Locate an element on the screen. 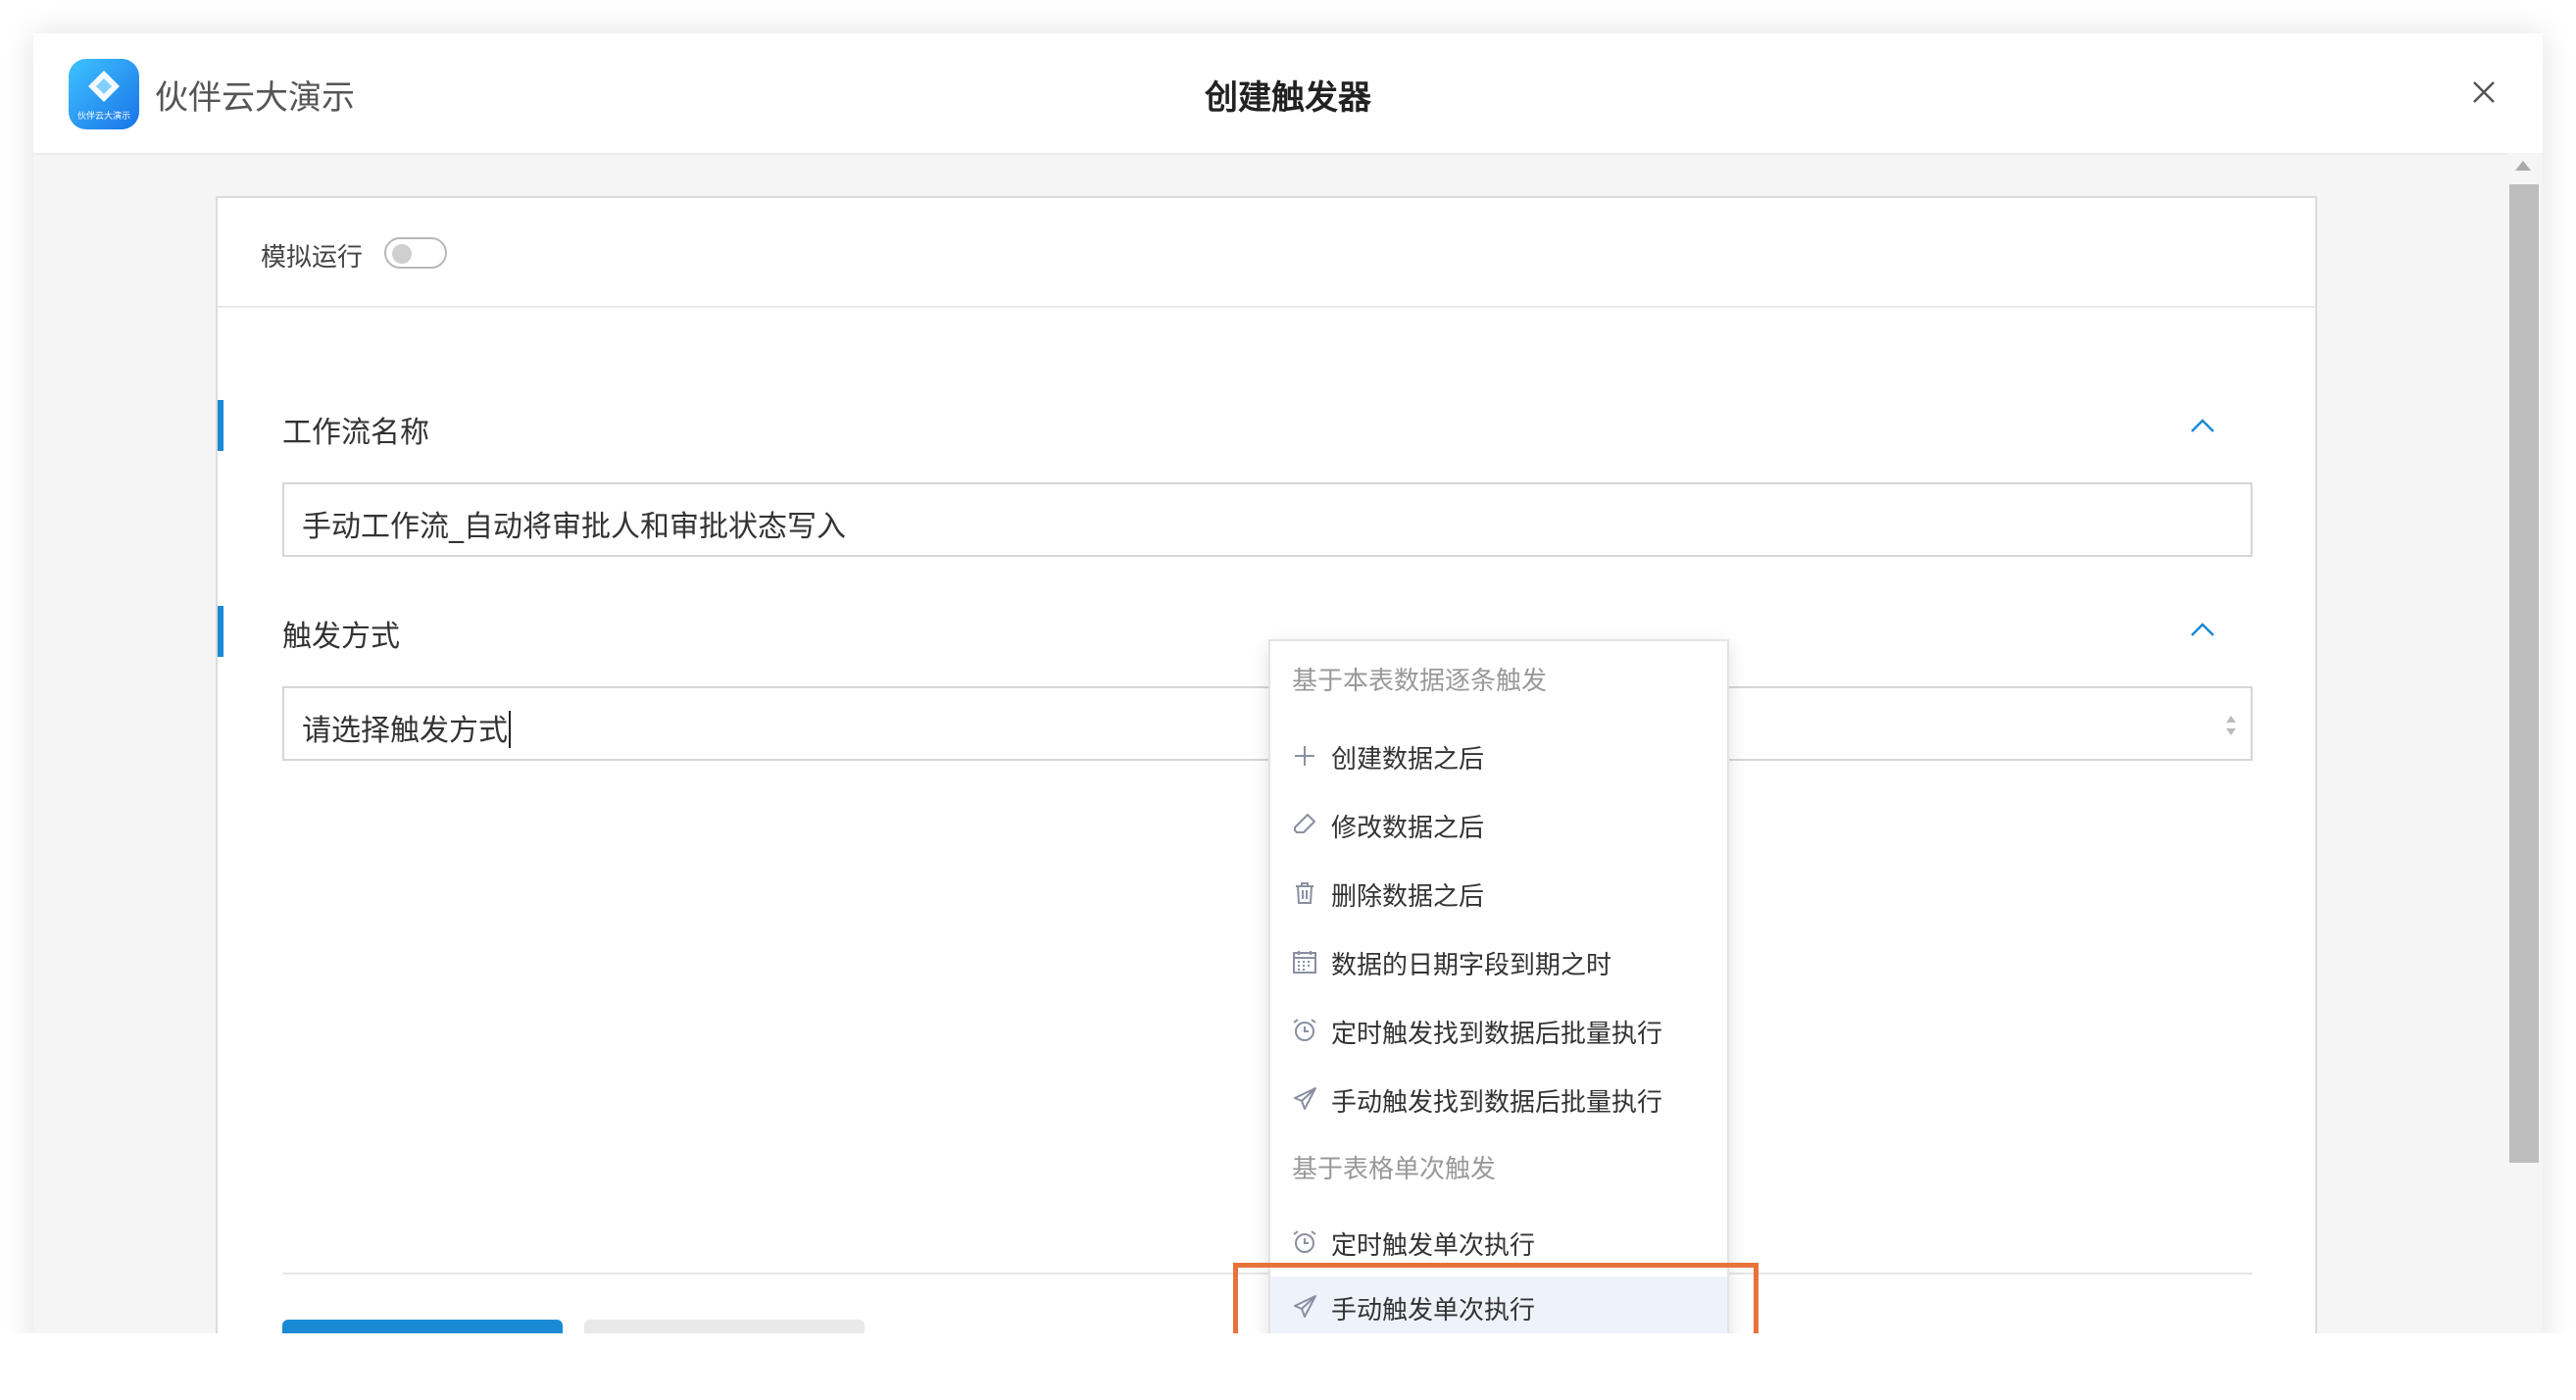 The height and width of the screenshot is (1400, 2576). text-caret is located at coordinates (510, 729).